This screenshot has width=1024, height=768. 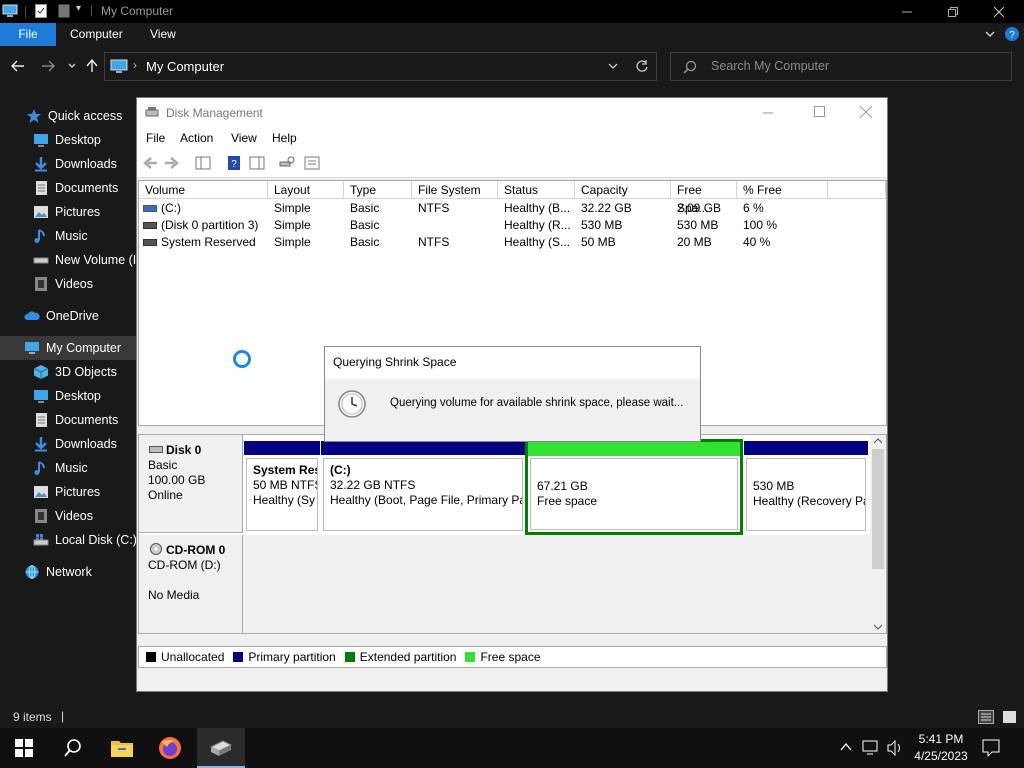 What do you see at coordinates (991, 748) in the screenshot?
I see `notifications-icon` at bounding box center [991, 748].